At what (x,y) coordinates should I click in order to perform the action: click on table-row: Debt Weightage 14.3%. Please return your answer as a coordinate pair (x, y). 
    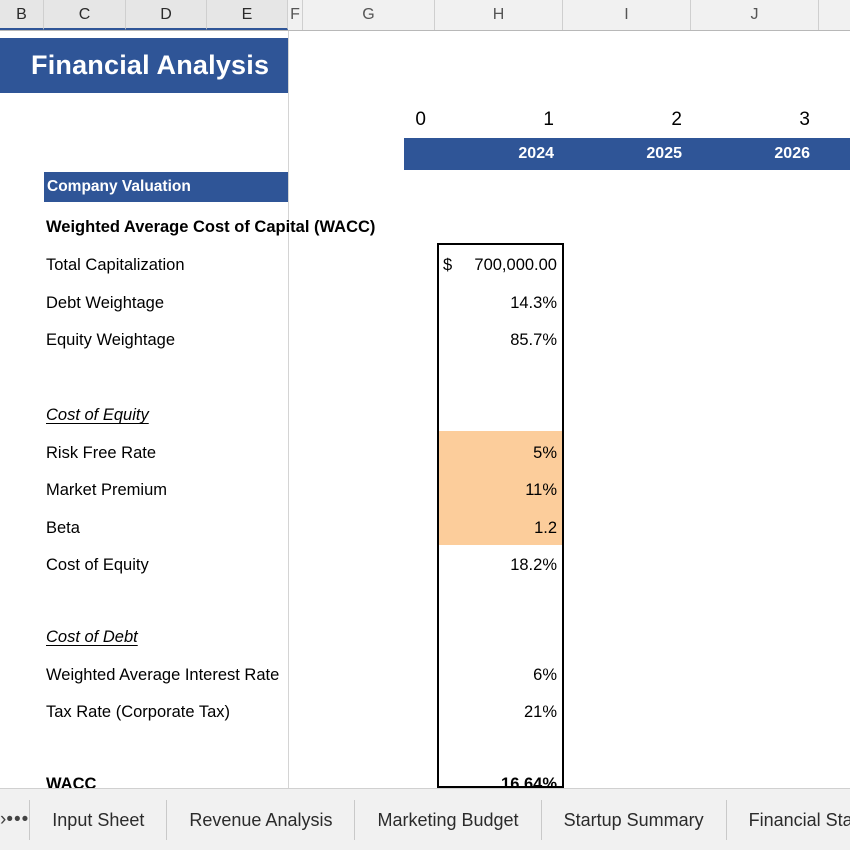
    Looking at the image, I should click on (425, 304).